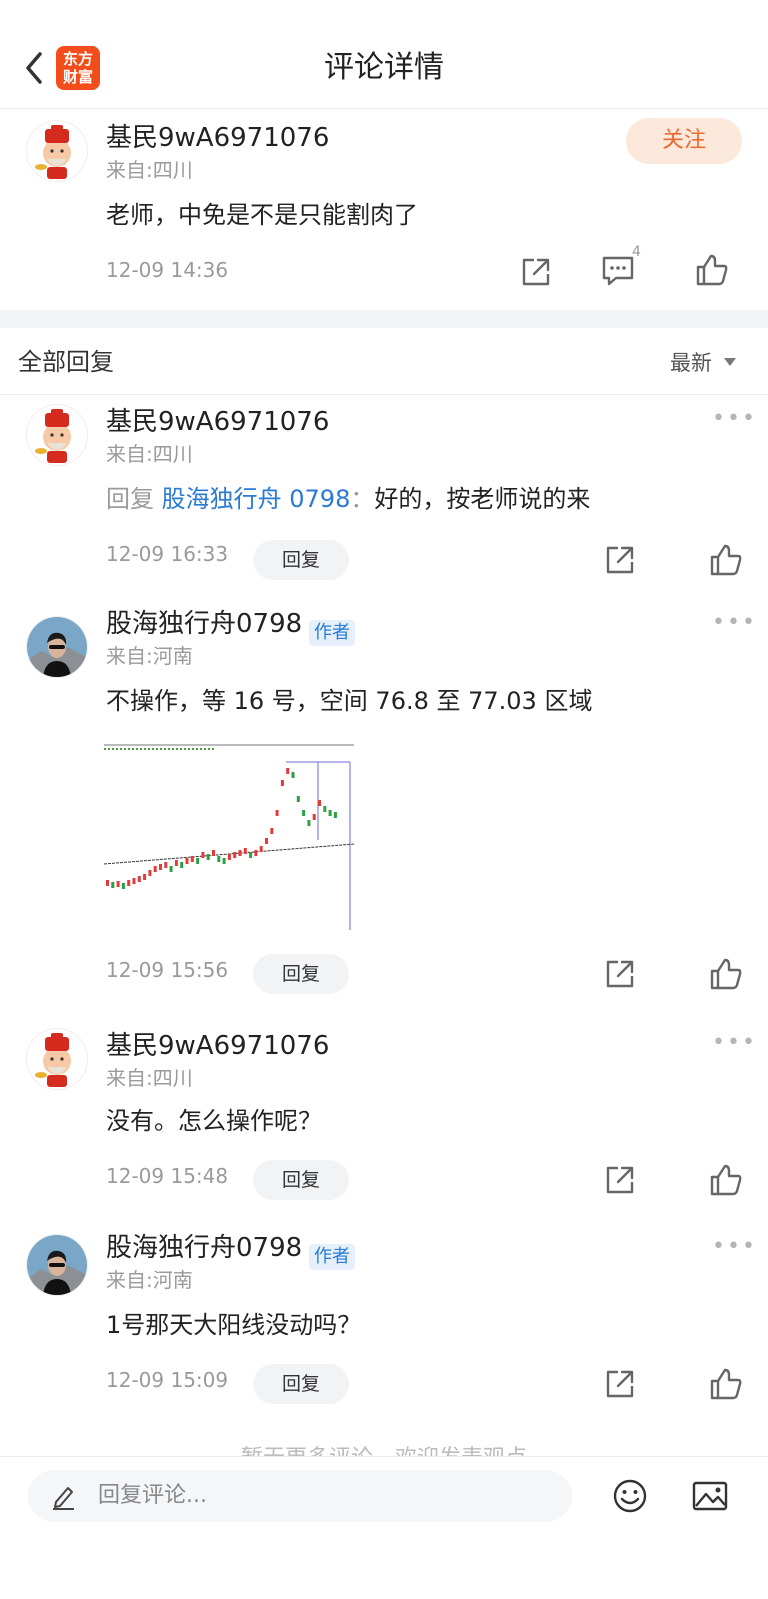 The width and height of the screenshot is (768, 1599). Describe the element at coordinates (384, 67) in the screenshot. I see `page-title: 评论详情` at that location.